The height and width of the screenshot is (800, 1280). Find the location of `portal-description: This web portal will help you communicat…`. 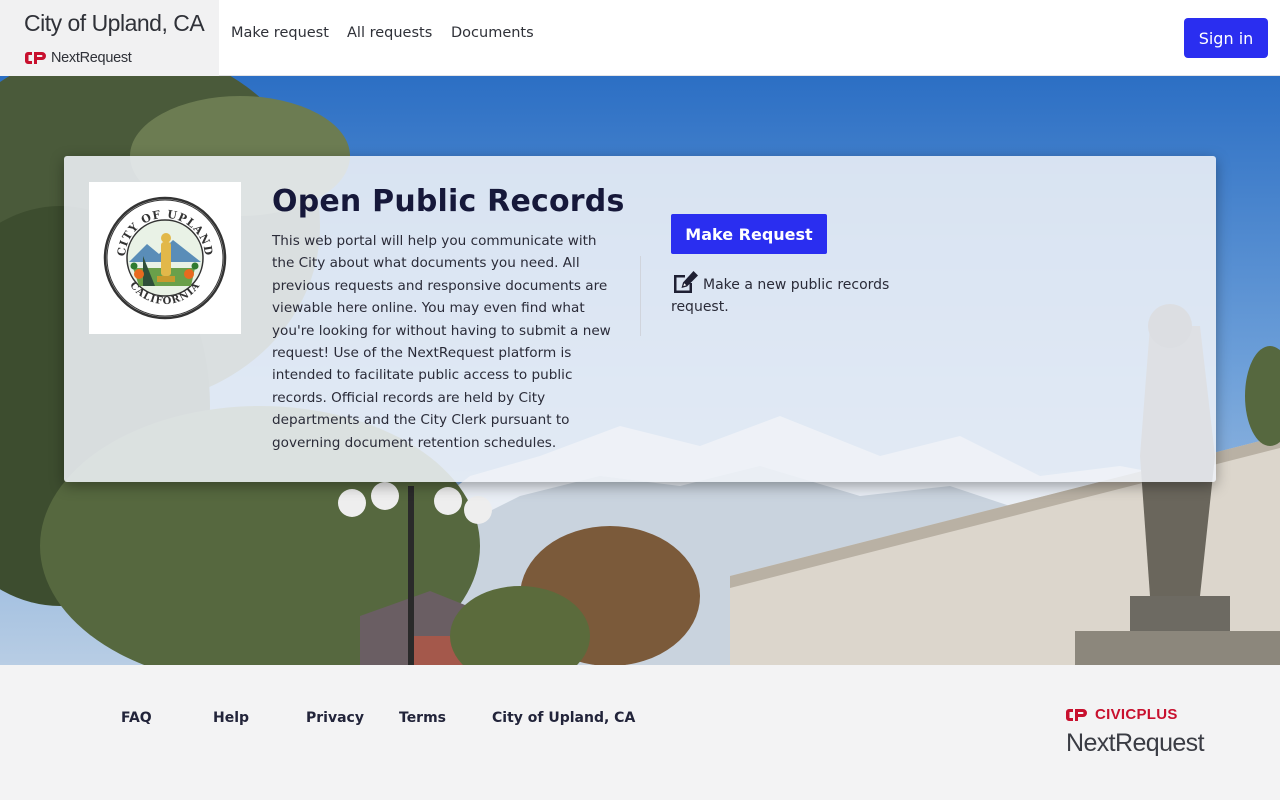

portal-description: This web portal will help you communicat… is located at coordinates (441, 342).